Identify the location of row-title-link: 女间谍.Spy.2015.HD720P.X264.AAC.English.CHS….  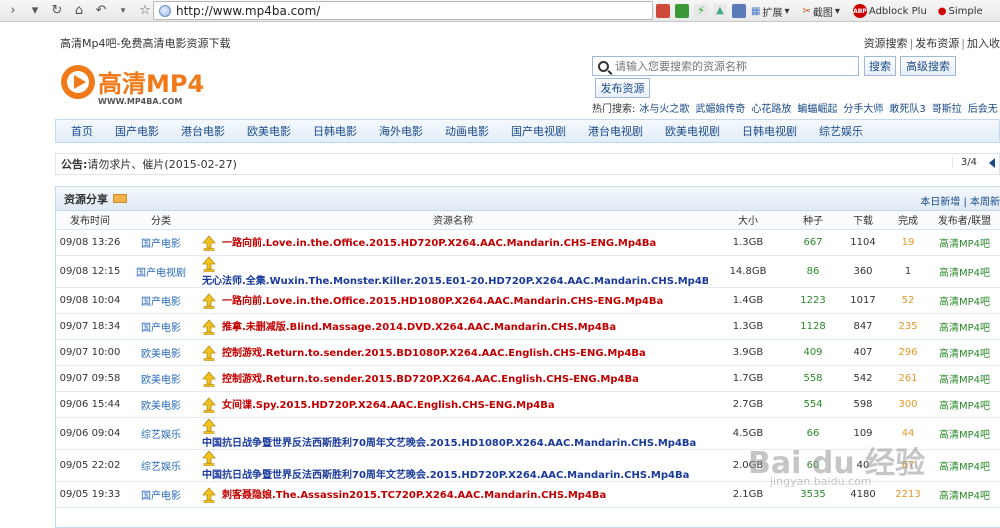
(388, 405).